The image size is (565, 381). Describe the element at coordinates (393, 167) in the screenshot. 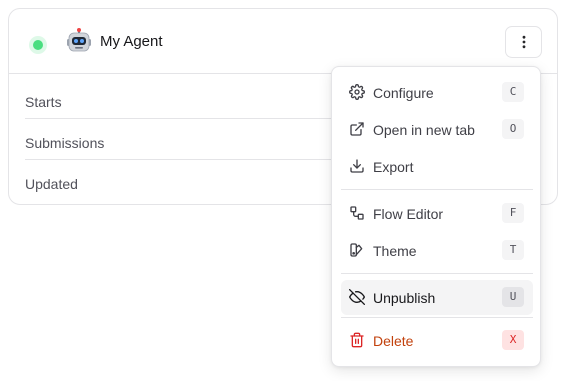

I see `menu-item-label: Export` at that location.